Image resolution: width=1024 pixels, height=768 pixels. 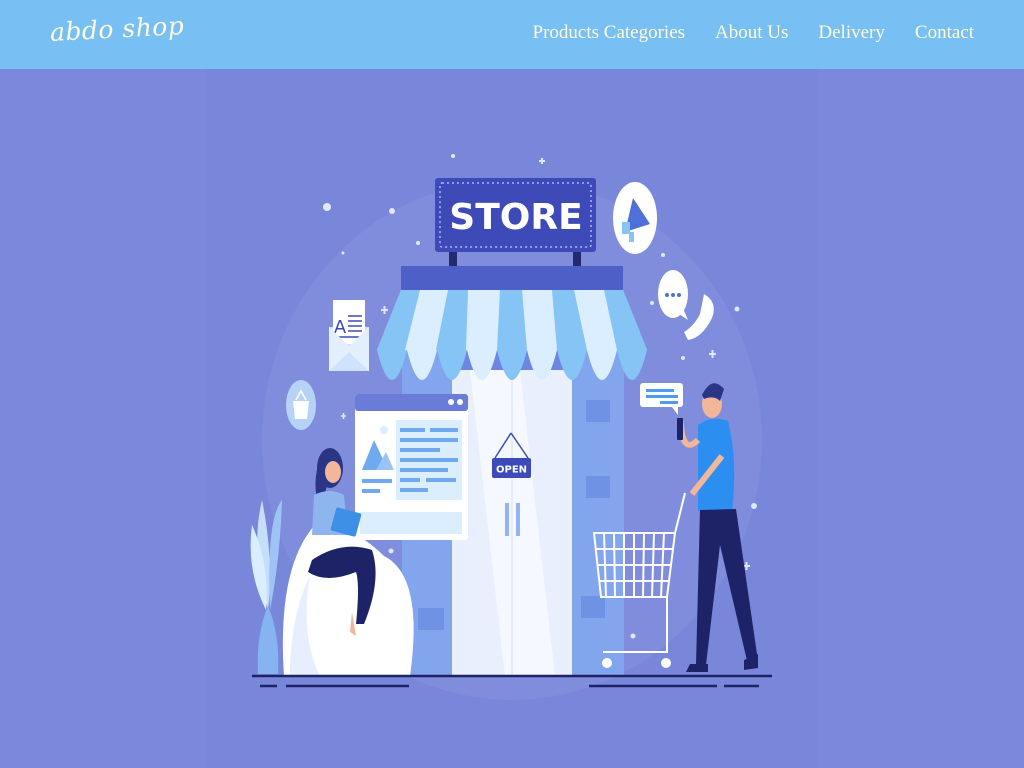 I want to click on awning, so click(x=512, y=335).